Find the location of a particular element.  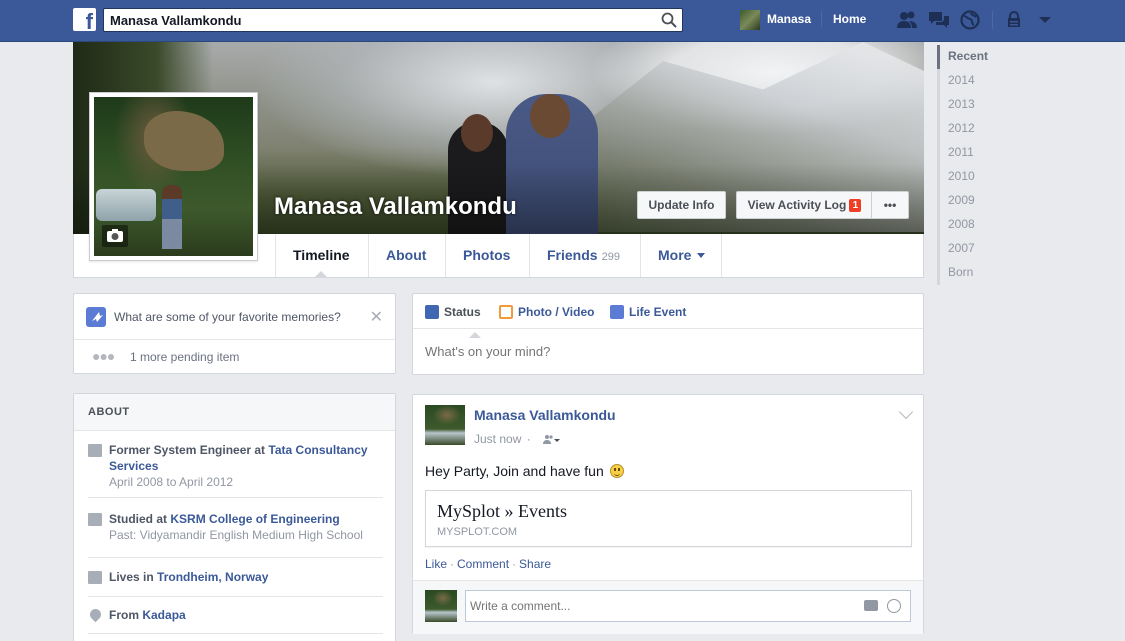

about-heading: ABOUT is located at coordinates (234, 412).